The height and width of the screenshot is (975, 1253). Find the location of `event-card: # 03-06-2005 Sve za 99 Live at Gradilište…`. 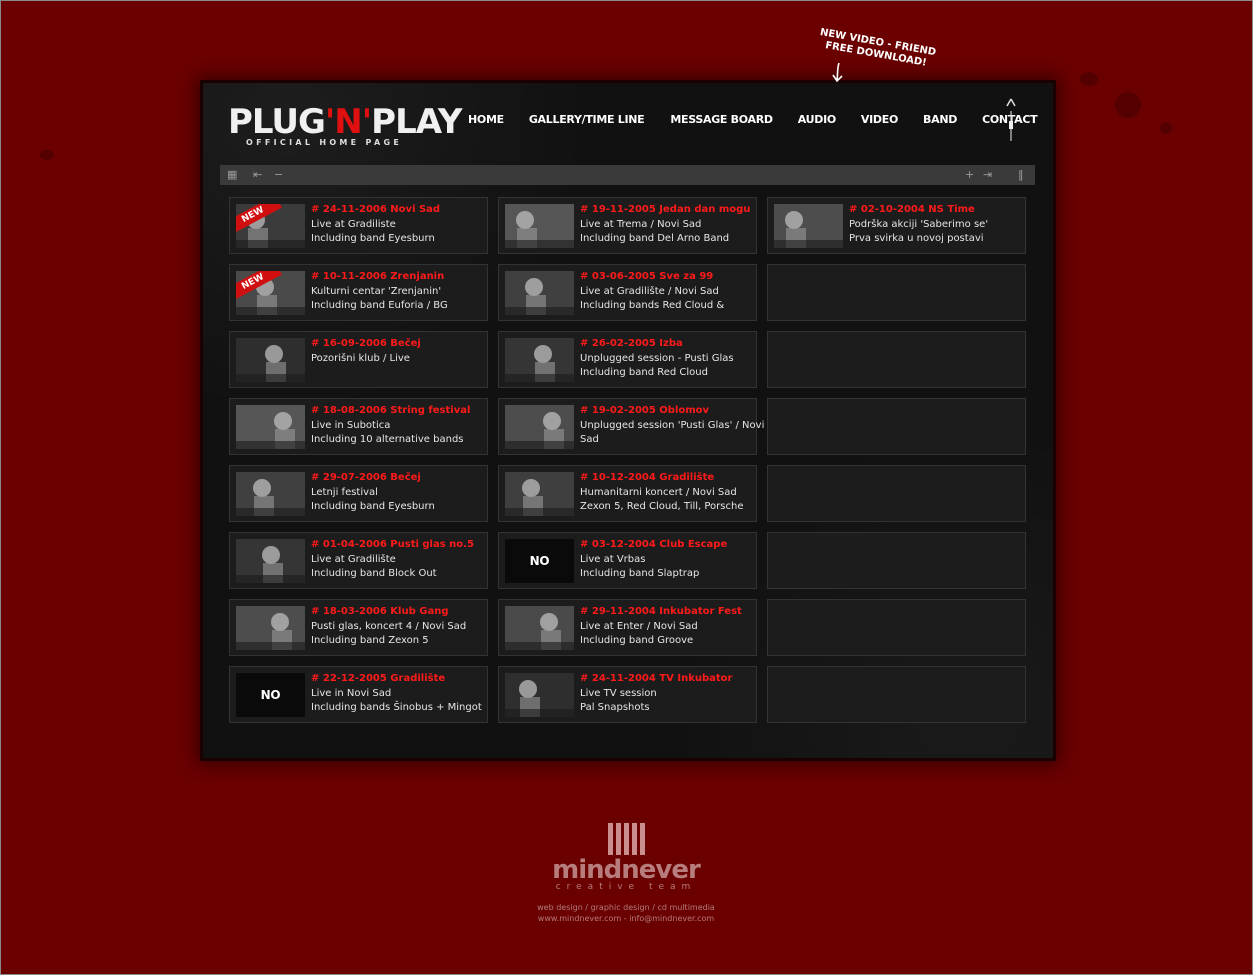

event-card: # 03-06-2005 Sve za 99 Live at Gradilište… is located at coordinates (627, 292).